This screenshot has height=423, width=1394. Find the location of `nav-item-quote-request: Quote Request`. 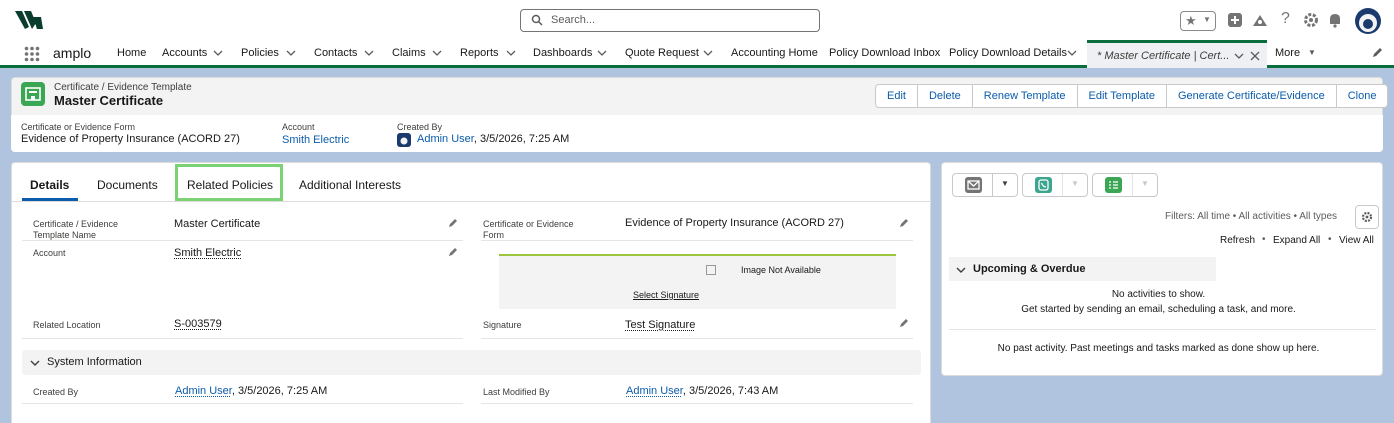

nav-item-quote-request: Quote Request is located at coordinates (662, 53).